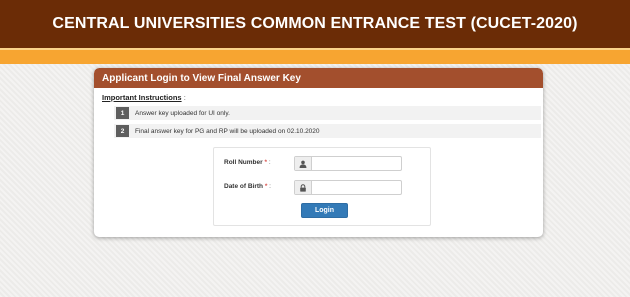  I want to click on instructions-title: Important Instructions, so click(142, 97).